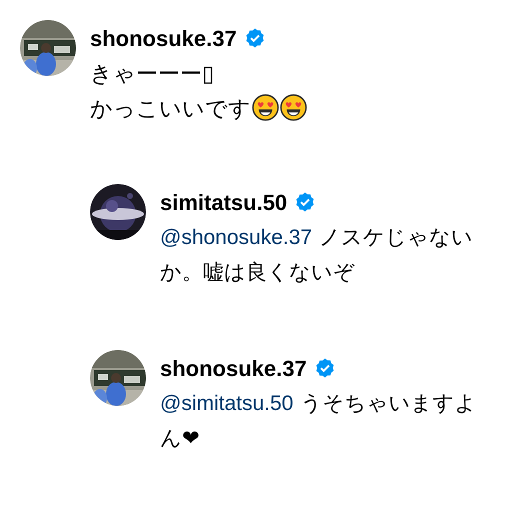  What do you see at coordinates (198, 108) in the screenshot?
I see `comment-text: かっこいいです` at bounding box center [198, 108].